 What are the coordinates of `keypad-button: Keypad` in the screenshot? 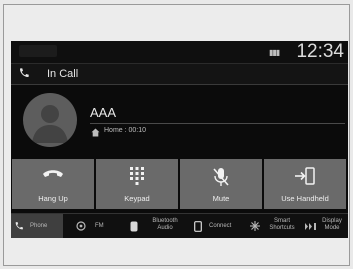 It's located at (137, 184).